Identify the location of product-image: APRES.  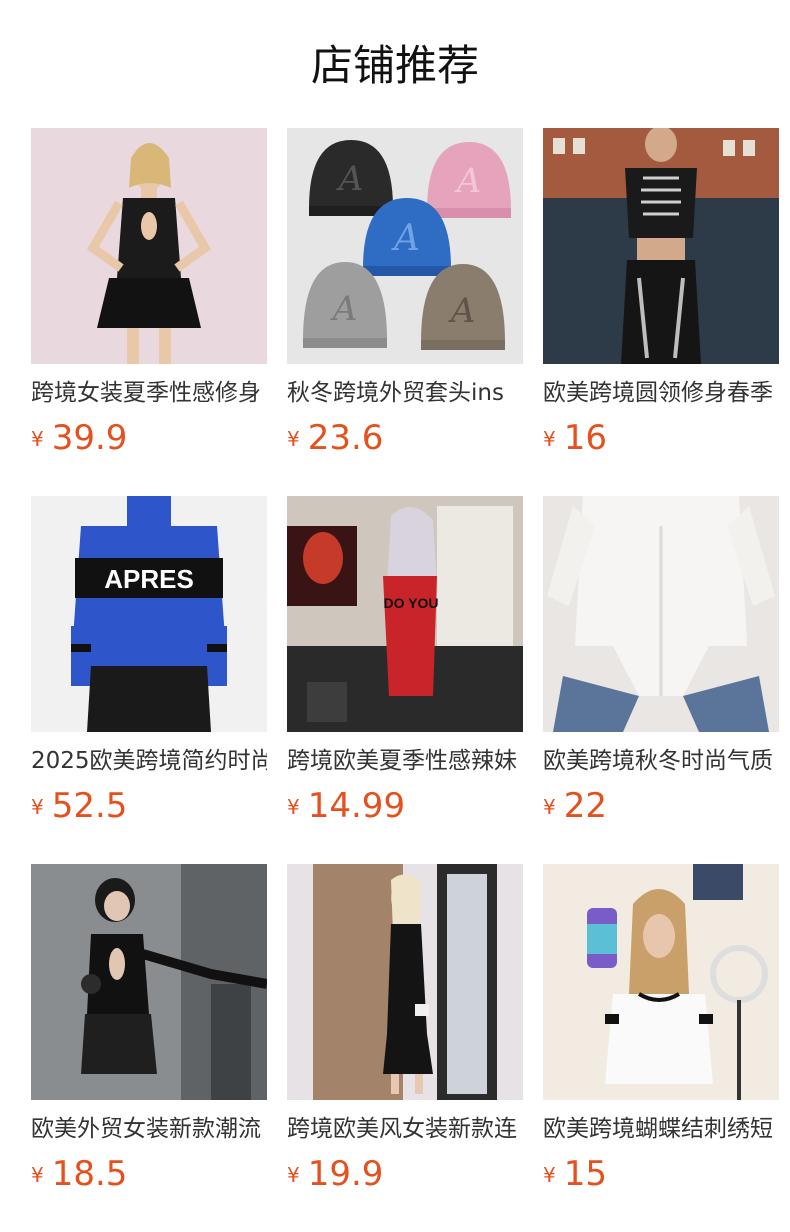
(149, 614).